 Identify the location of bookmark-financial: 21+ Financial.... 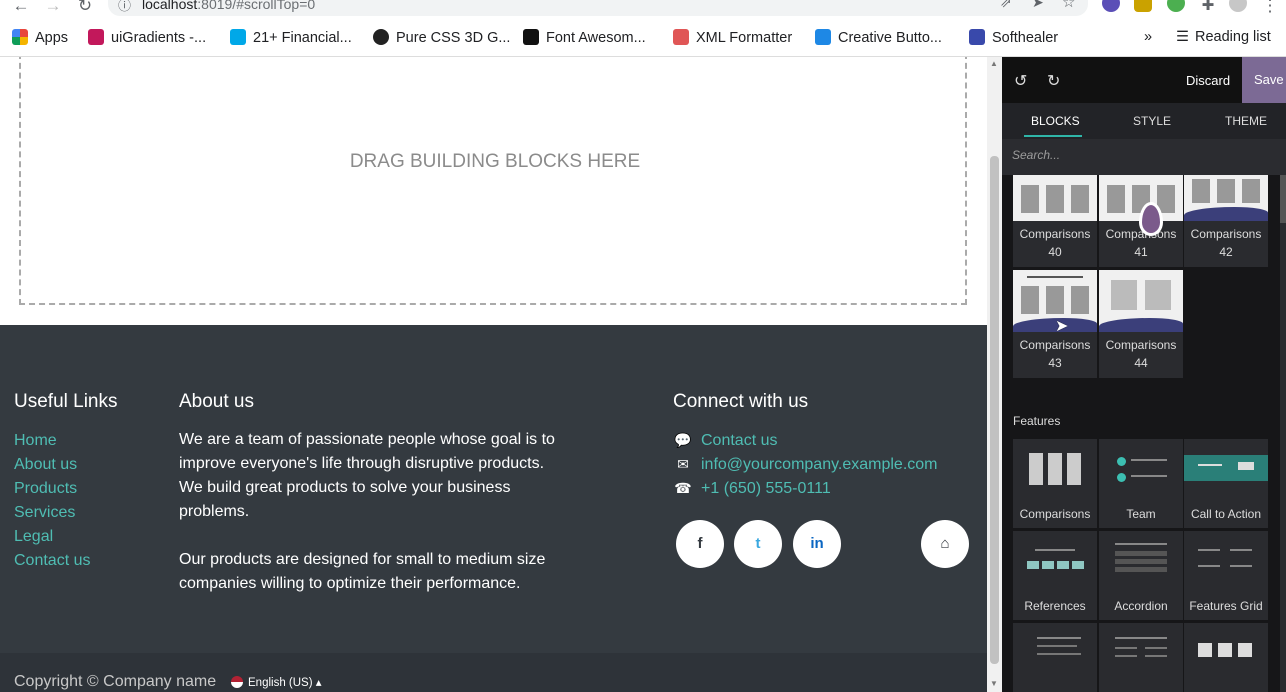
(291, 37).